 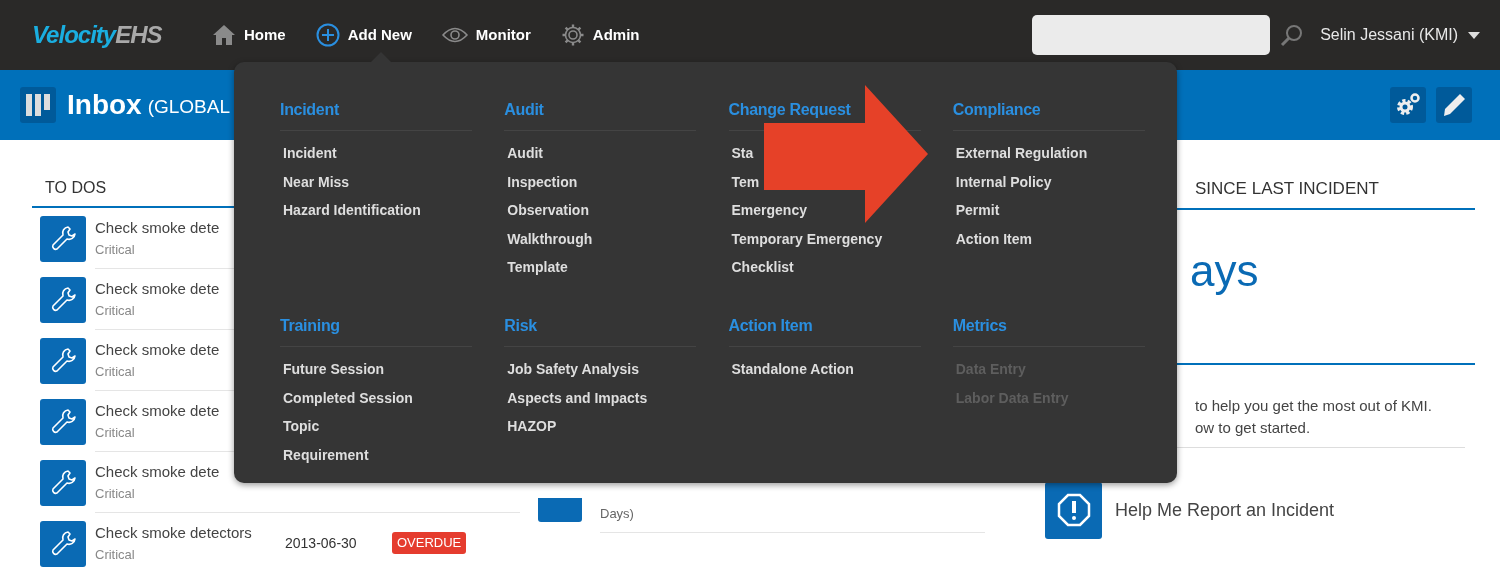 I want to click on menu-item: Walkthrough, so click(x=550, y=238).